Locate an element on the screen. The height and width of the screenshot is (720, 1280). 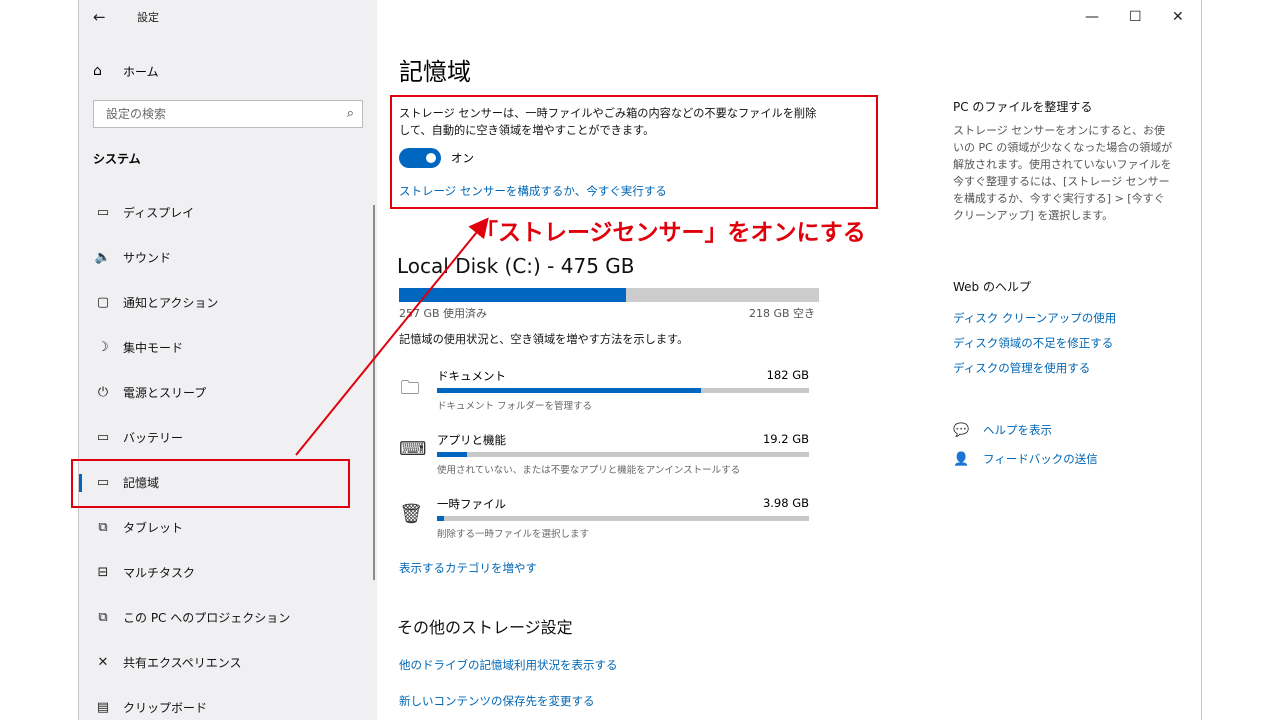
trash-icon: 🗑 is located at coordinates (411, 514).